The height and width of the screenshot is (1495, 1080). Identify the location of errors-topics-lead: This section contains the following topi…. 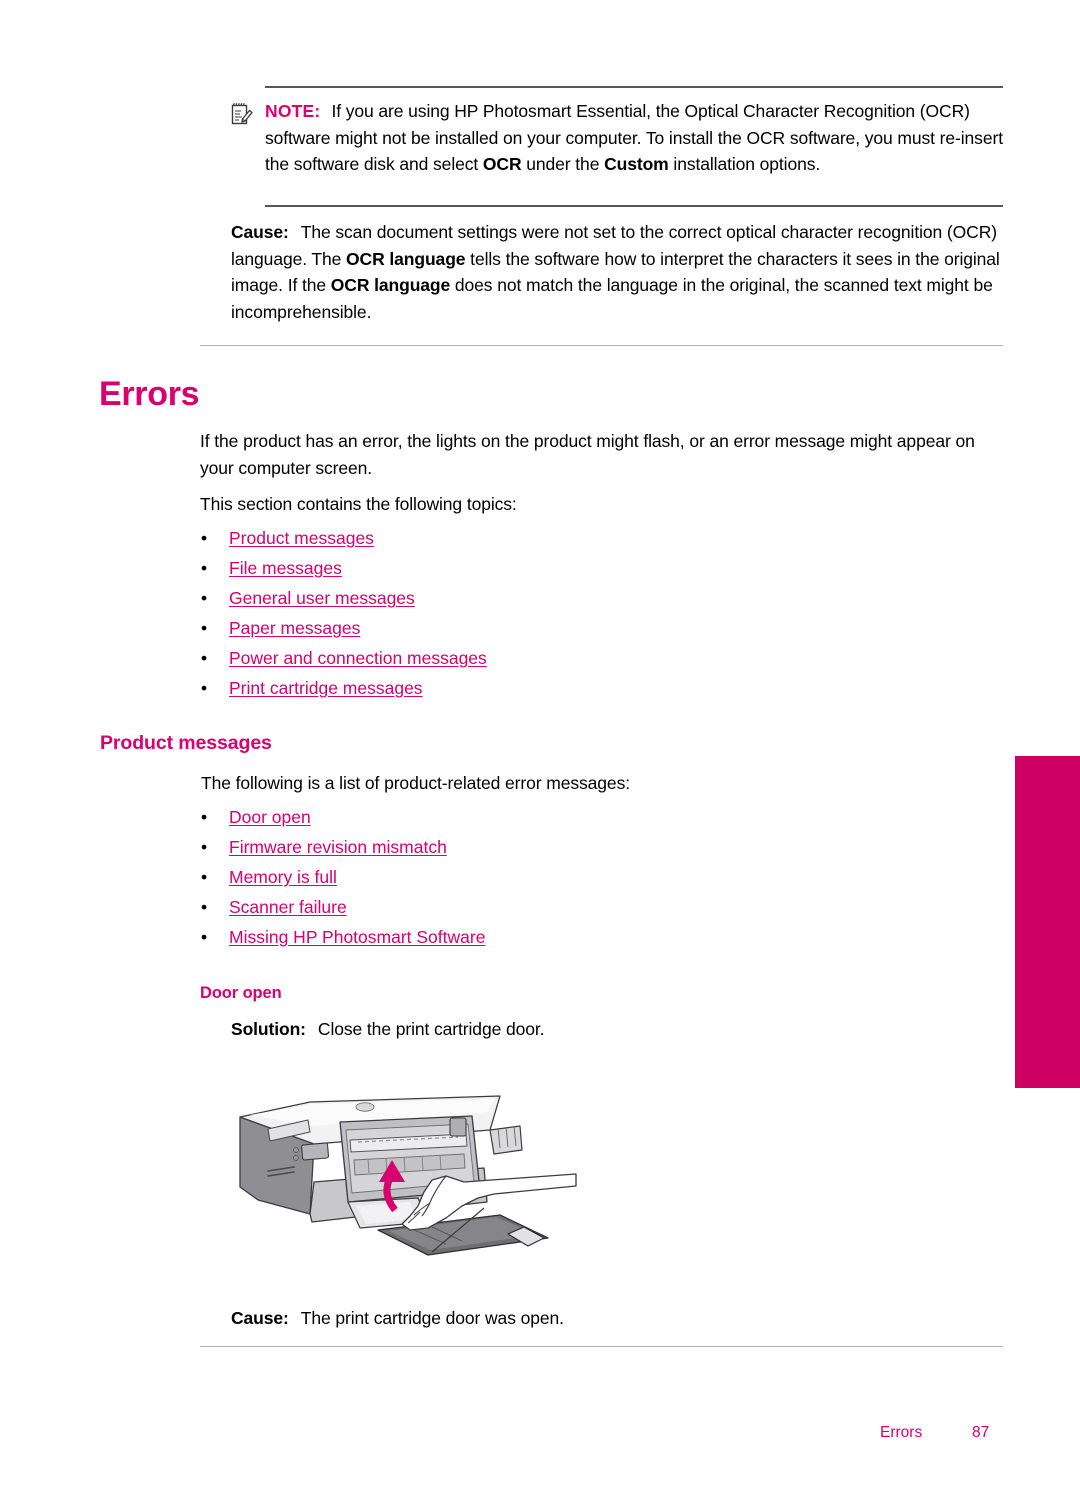
(358, 504).